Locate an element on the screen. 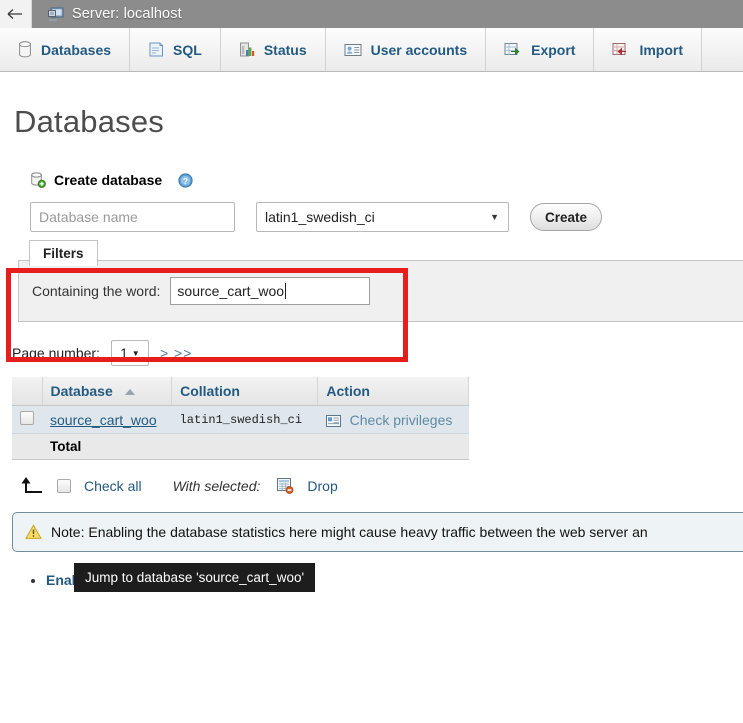 This screenshot has height=723, width=743. tab-export-label: Export is located at coordinates (553, 49).